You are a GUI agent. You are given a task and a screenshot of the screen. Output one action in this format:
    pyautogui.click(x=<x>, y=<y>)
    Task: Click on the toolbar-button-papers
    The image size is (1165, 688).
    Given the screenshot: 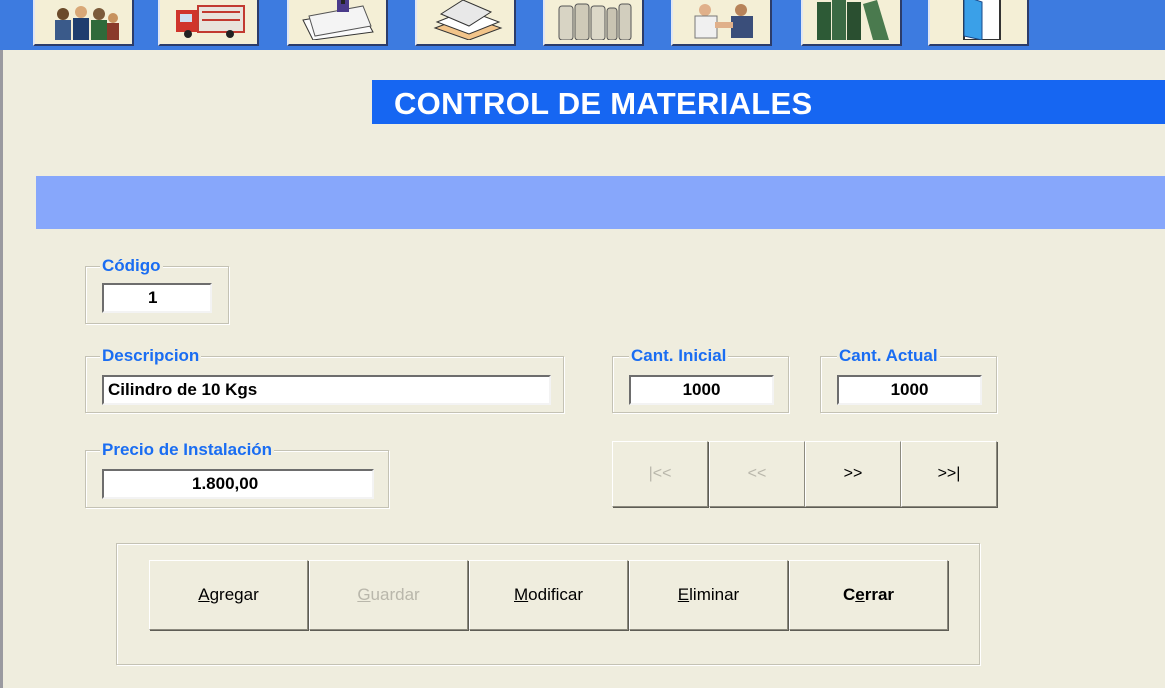 What is the action you would take?
    pyautogui.click(x=337, y=23)
    